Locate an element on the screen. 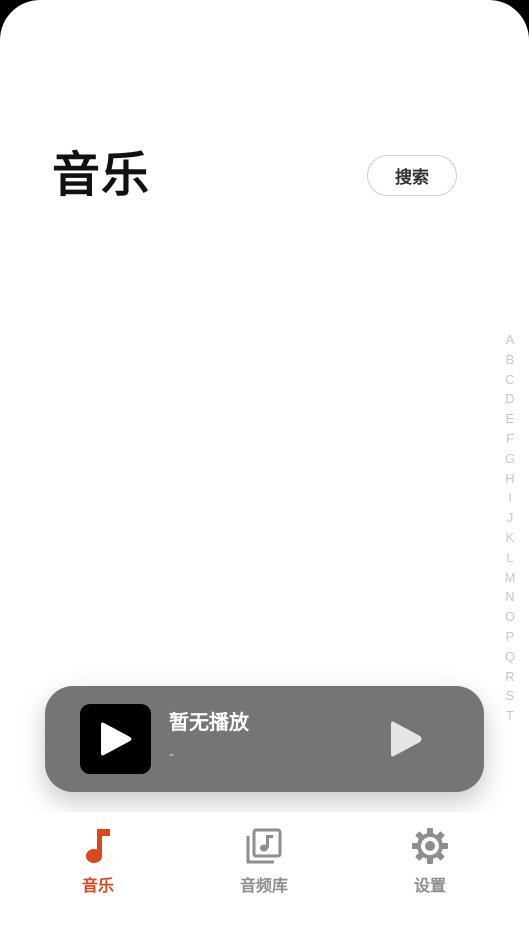 The width and height of the screenshot is (529, 940). alphabet-index-letter: H is located at coordinates (509, 479).